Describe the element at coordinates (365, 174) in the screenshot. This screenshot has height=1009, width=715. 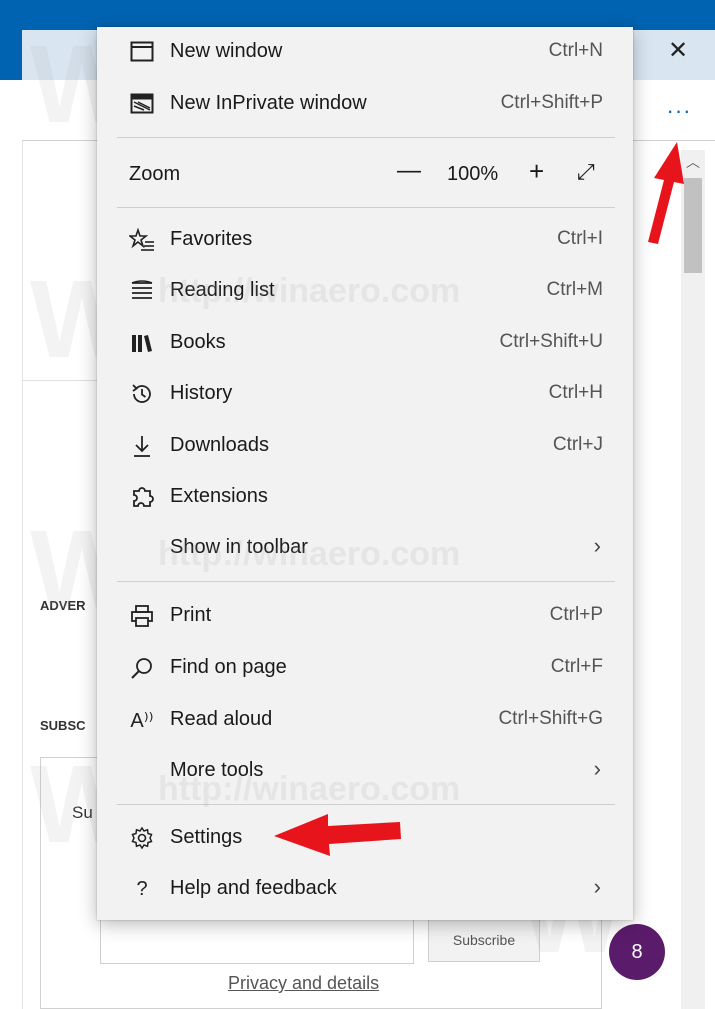
I see `zoom-row: Zoom — 100% + ⤢` at that location.